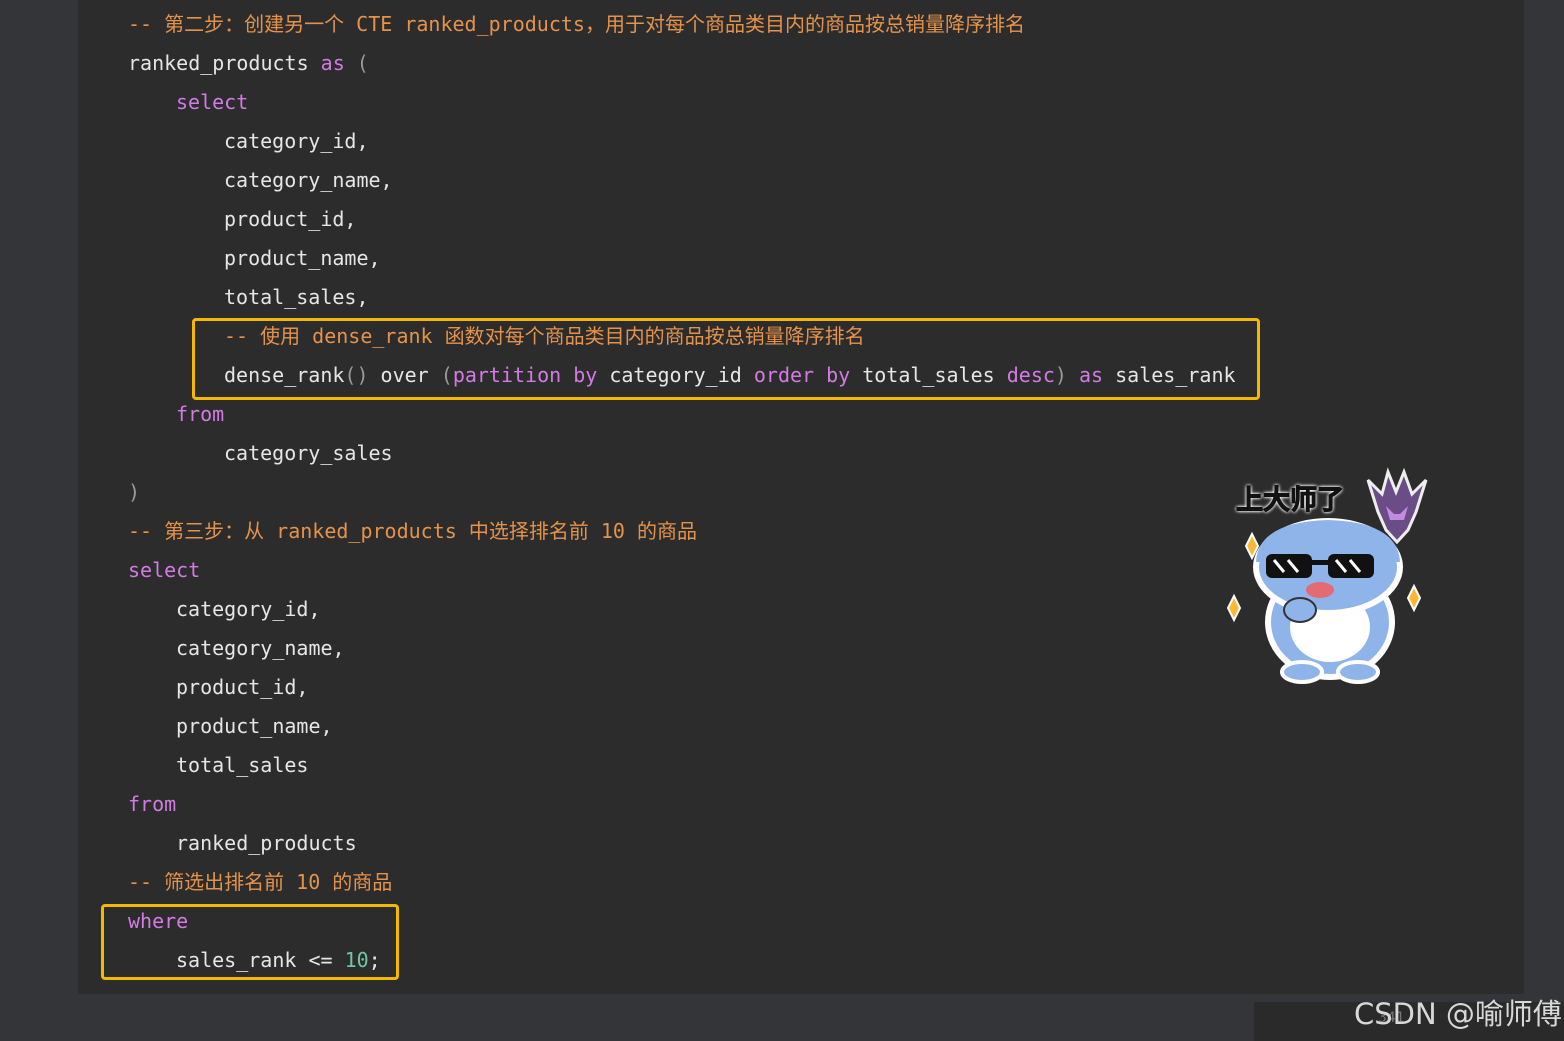 Image resolution: width=1564 pixels, height=1041 pixels. What do you see at coordinates (248, 63) in the screenshot?
I see `code-line-cte-def: ranked_products as (` at bounding box center [248, 63].